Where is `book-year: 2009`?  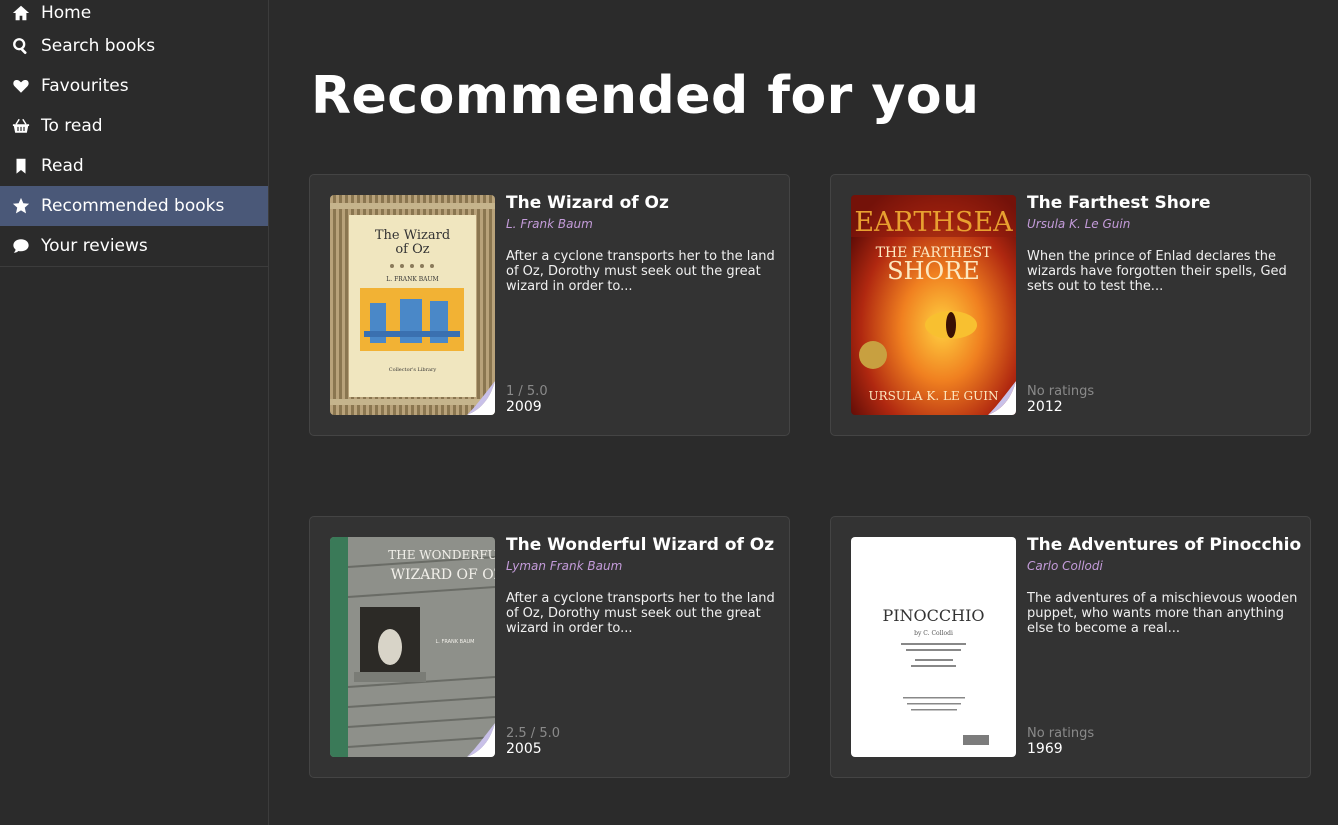
book-year: 2009 is located at coordinates (524, 407).